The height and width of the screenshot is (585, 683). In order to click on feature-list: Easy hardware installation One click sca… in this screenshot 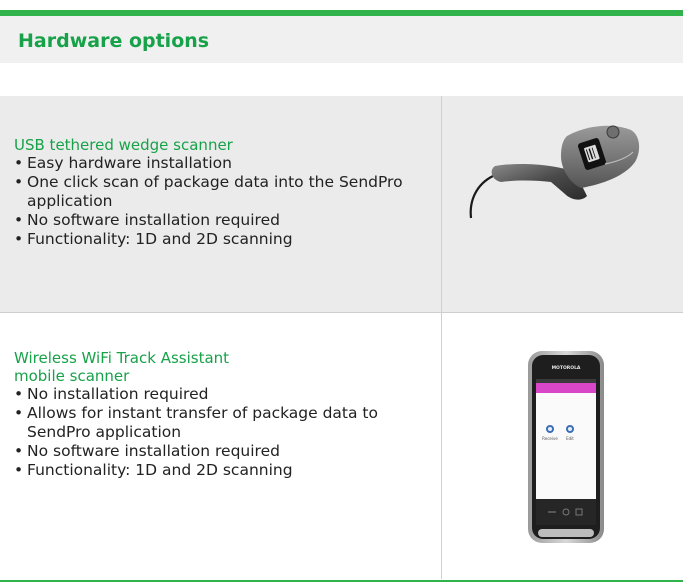, I will do `click(224, 201)`.